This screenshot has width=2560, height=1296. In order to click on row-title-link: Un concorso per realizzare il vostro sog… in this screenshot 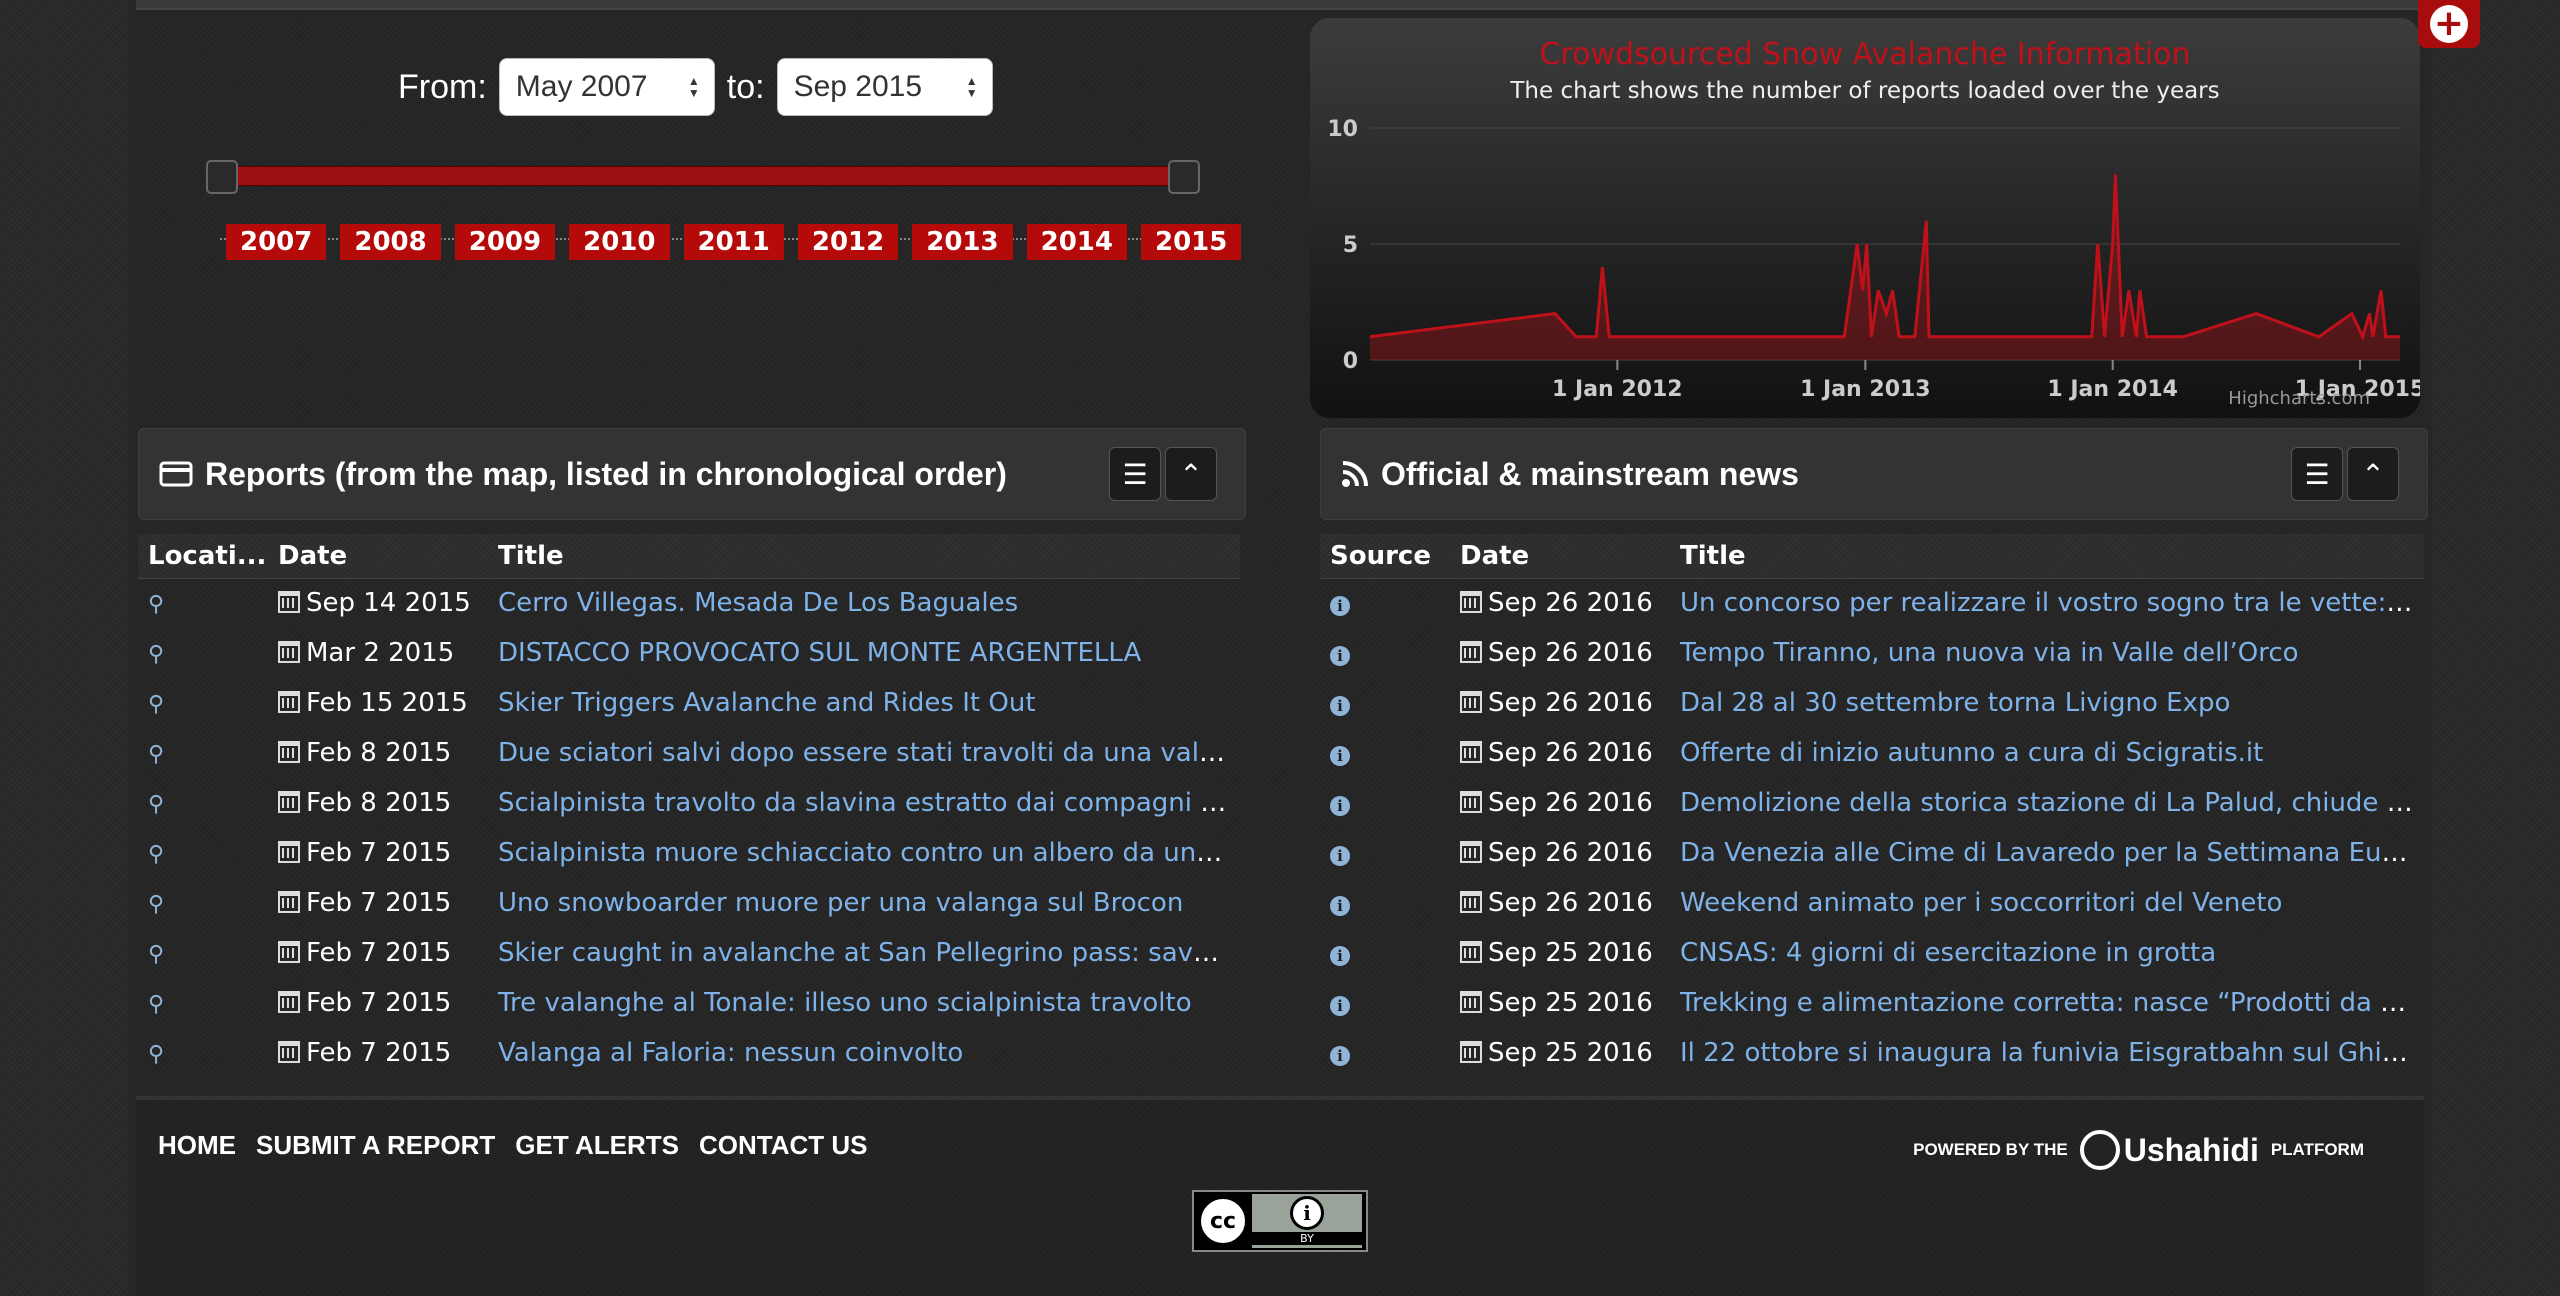, I will do `click(2052, 603)`.